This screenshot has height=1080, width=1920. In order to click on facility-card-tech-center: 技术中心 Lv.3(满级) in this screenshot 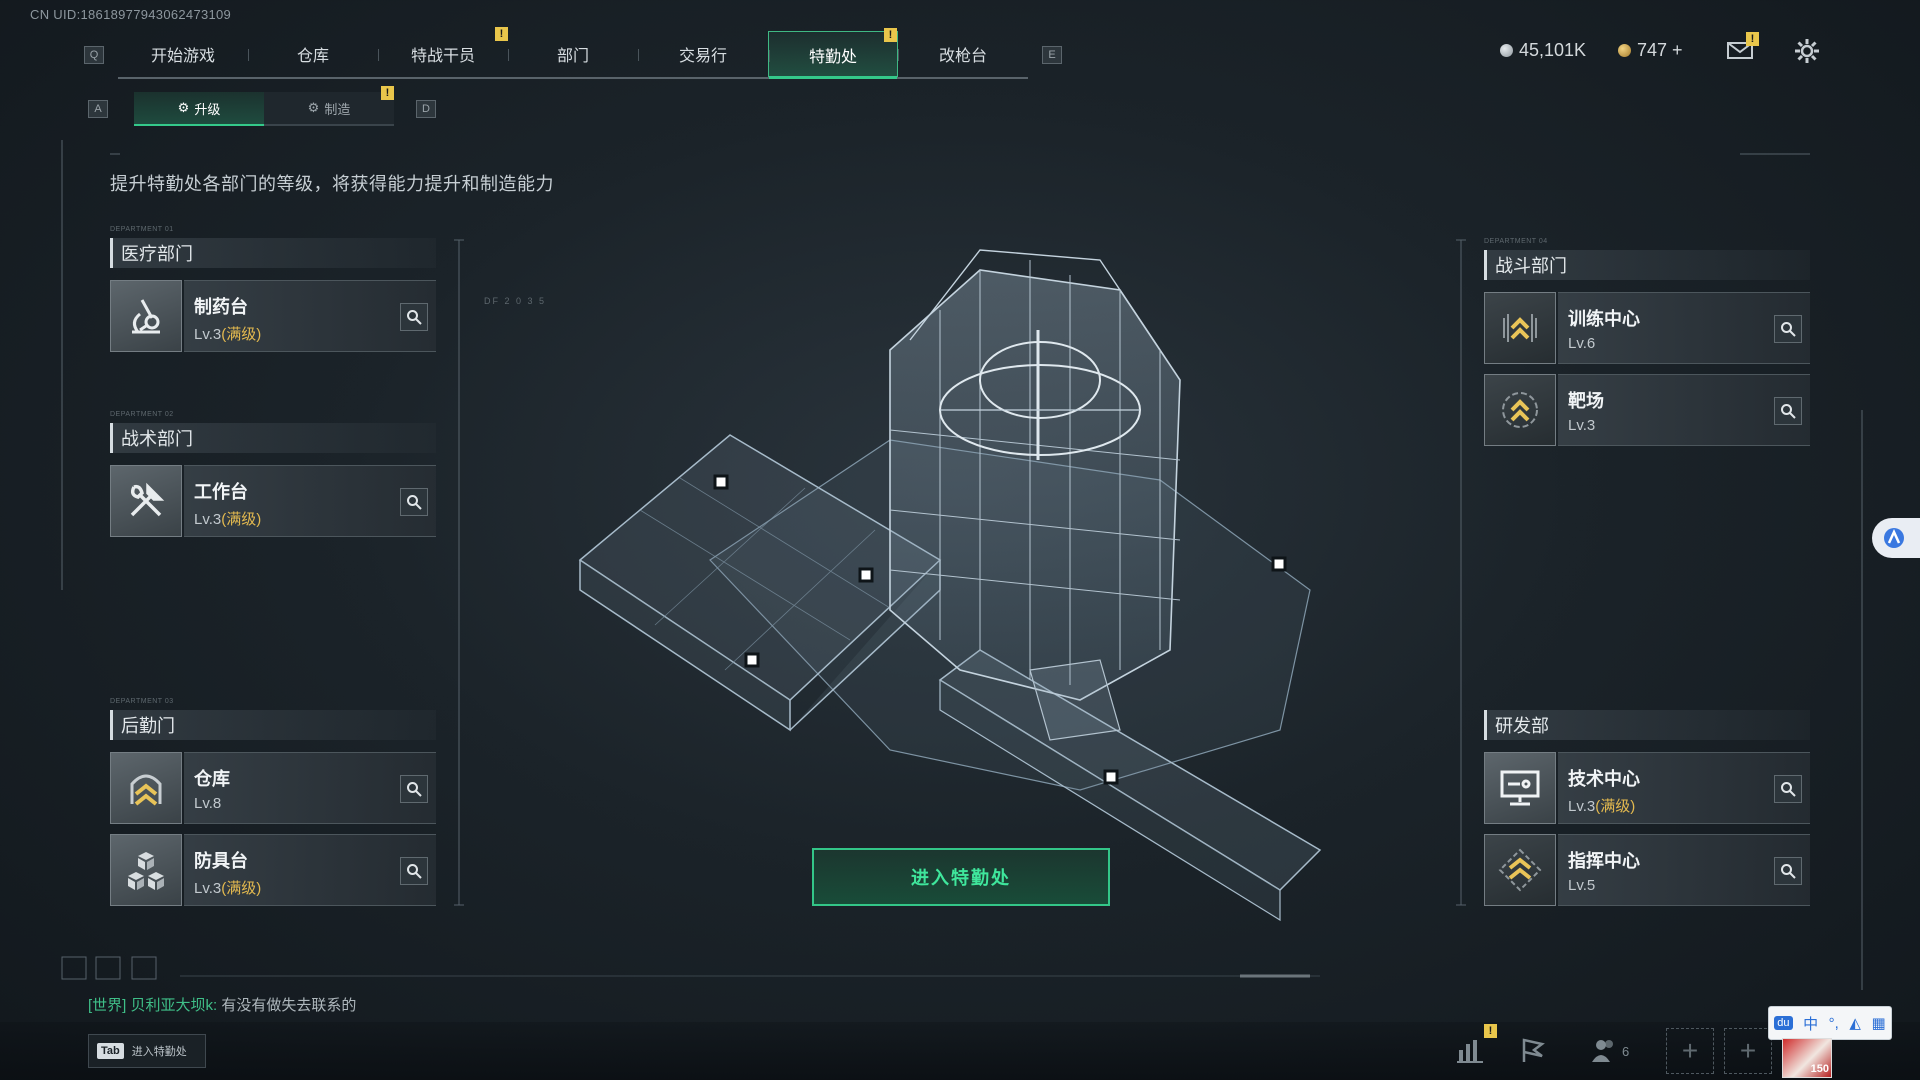, I will do `click(1647, 788)`.